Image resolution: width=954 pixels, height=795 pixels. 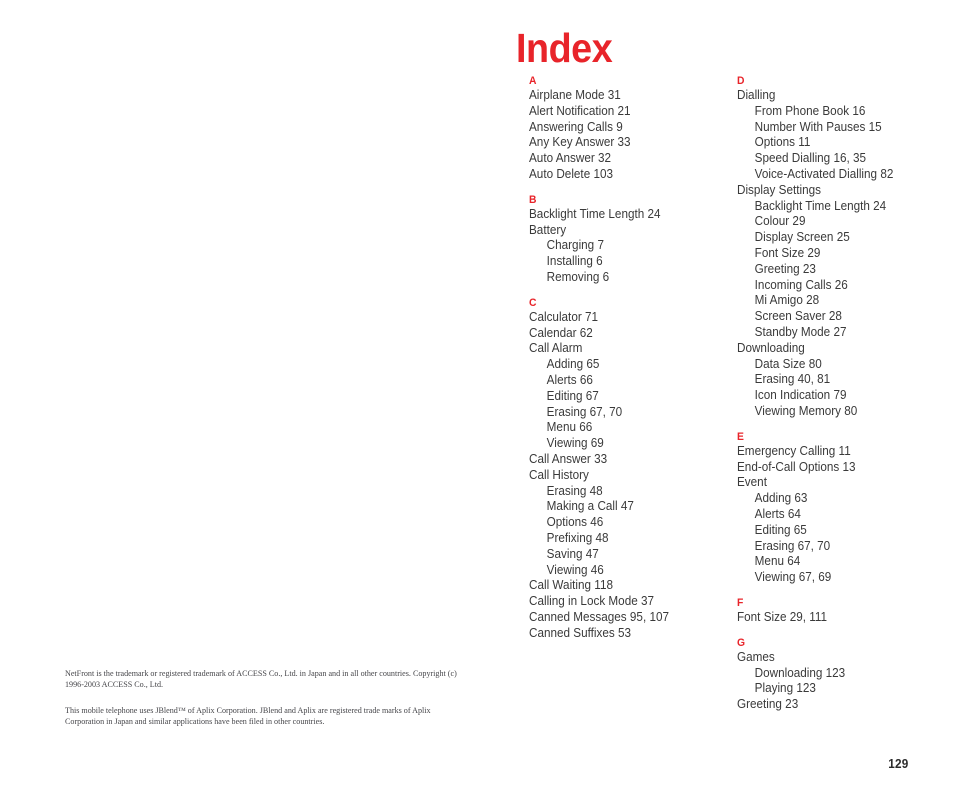 I want to click on index-subentry: Adding 65, so click(x=626, y=365).